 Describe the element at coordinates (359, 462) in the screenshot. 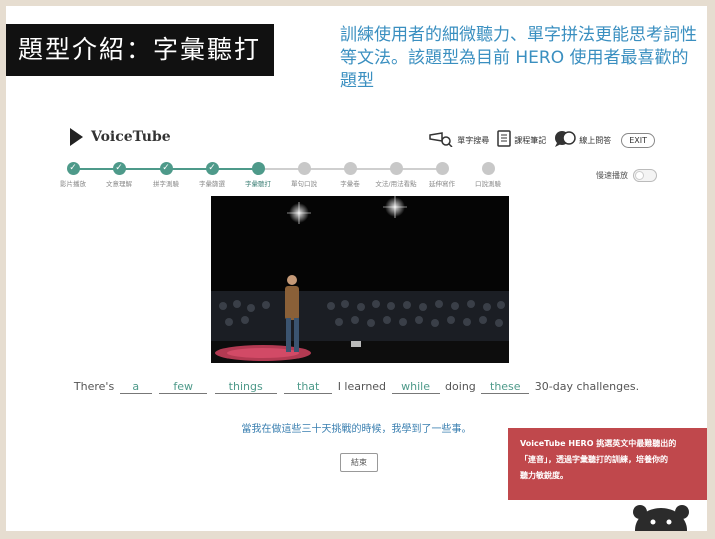

I see `finish-button: 結束` at that location.